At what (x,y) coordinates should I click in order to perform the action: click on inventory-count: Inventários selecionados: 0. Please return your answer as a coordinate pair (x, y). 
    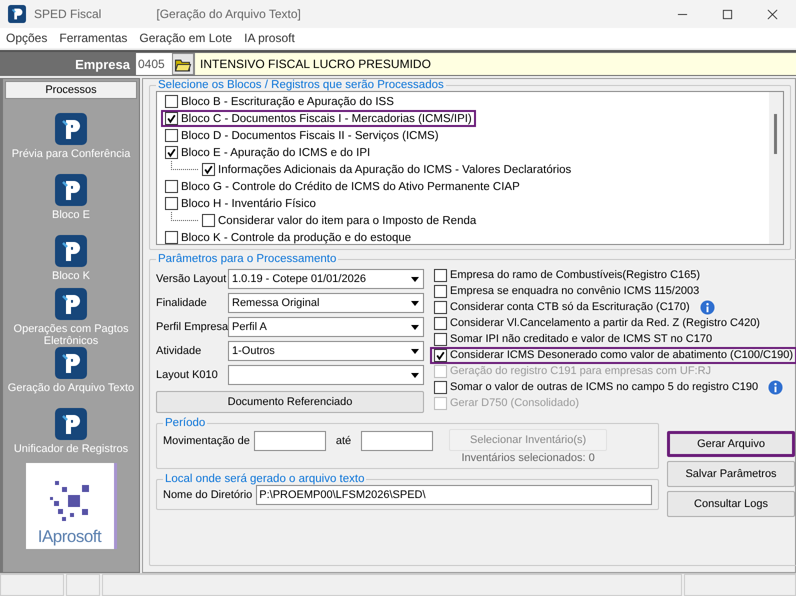
    Looking at the image, I should click on (528, 458).